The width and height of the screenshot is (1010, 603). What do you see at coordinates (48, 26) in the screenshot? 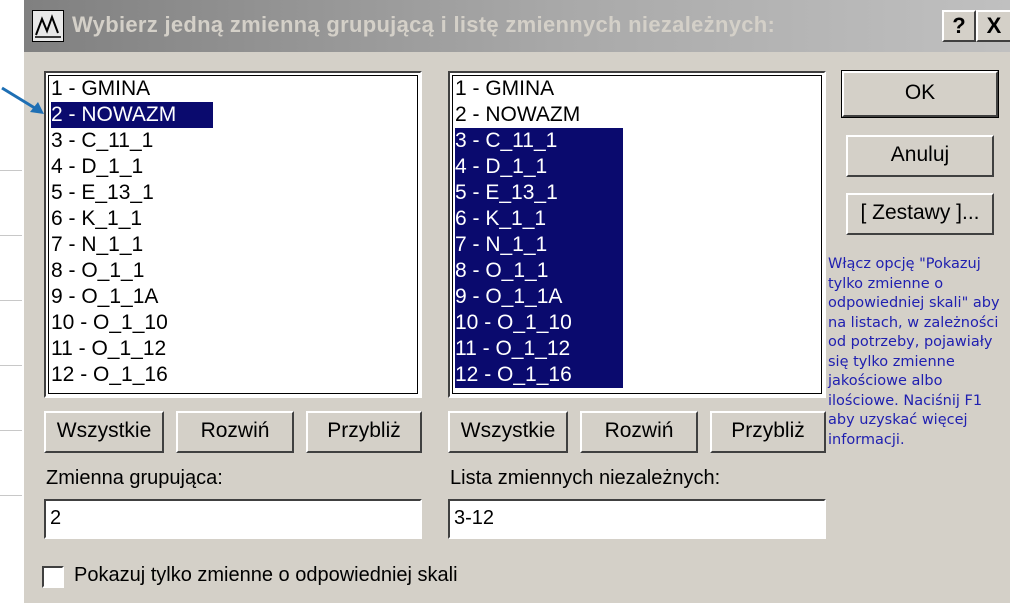
I see `statistics-app-icon` at bounding box center [48, 26].